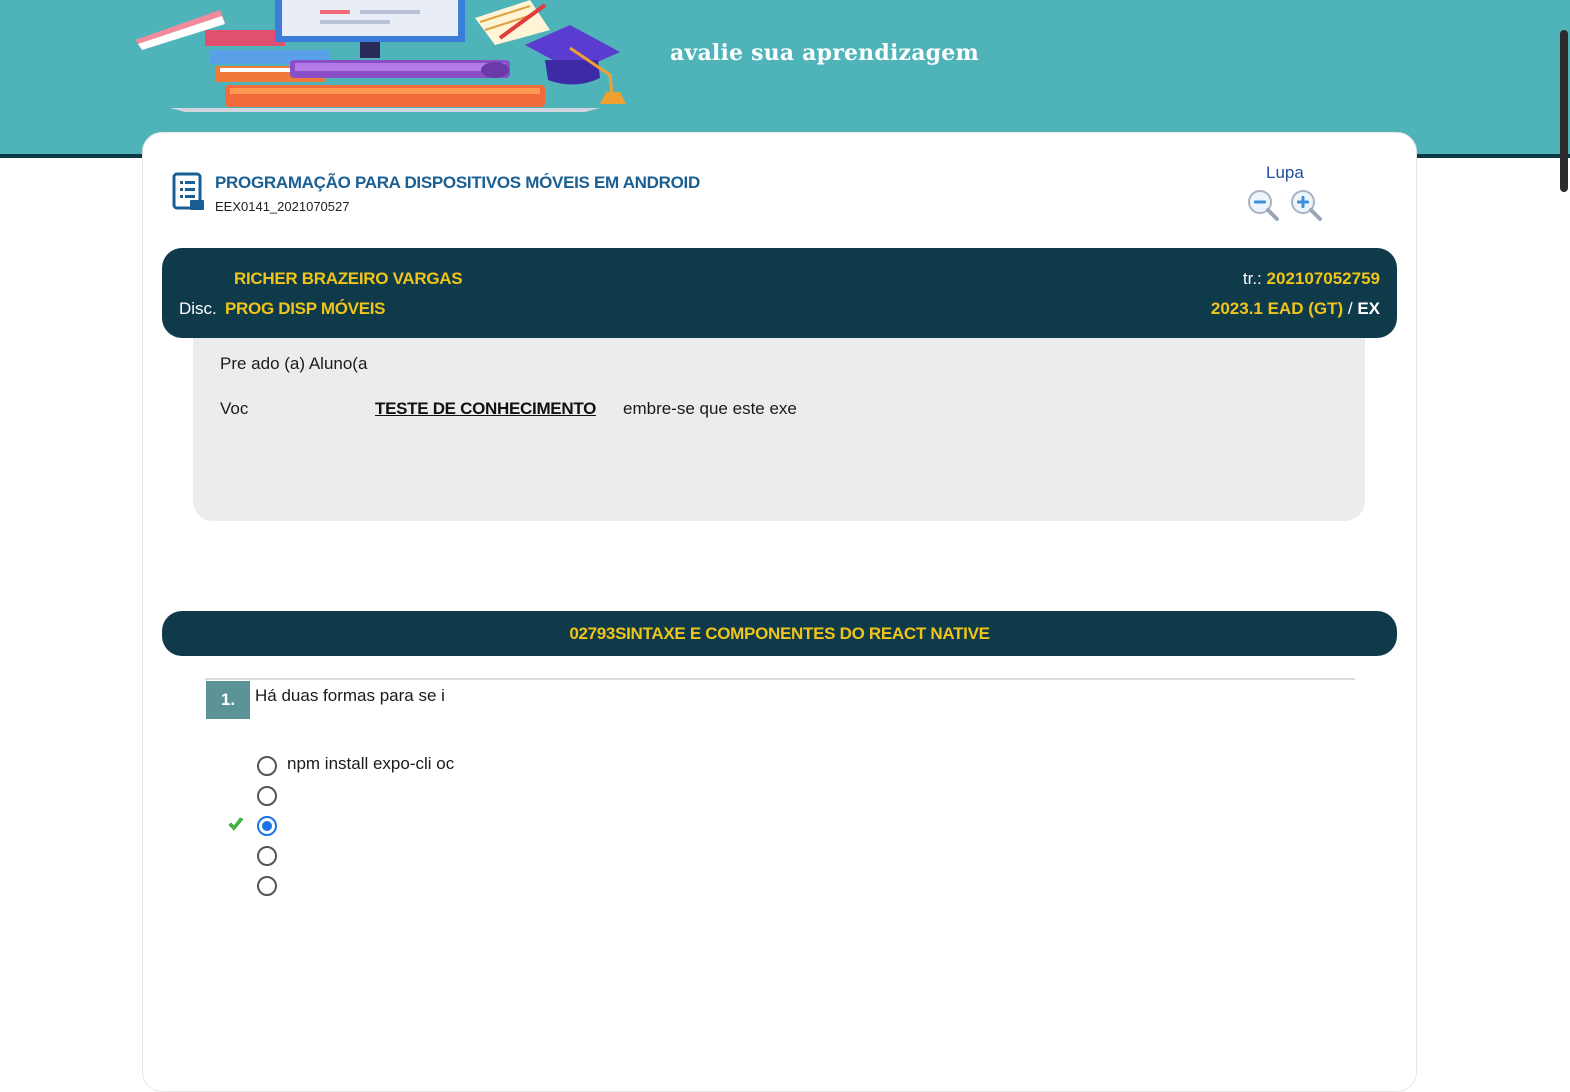 The height and width of the screenshot is (1092, 1570). Describe the element at coordinates (710, 408) in the screenshot. I see `instructions-text-end: embre-se que este exe` at that location.